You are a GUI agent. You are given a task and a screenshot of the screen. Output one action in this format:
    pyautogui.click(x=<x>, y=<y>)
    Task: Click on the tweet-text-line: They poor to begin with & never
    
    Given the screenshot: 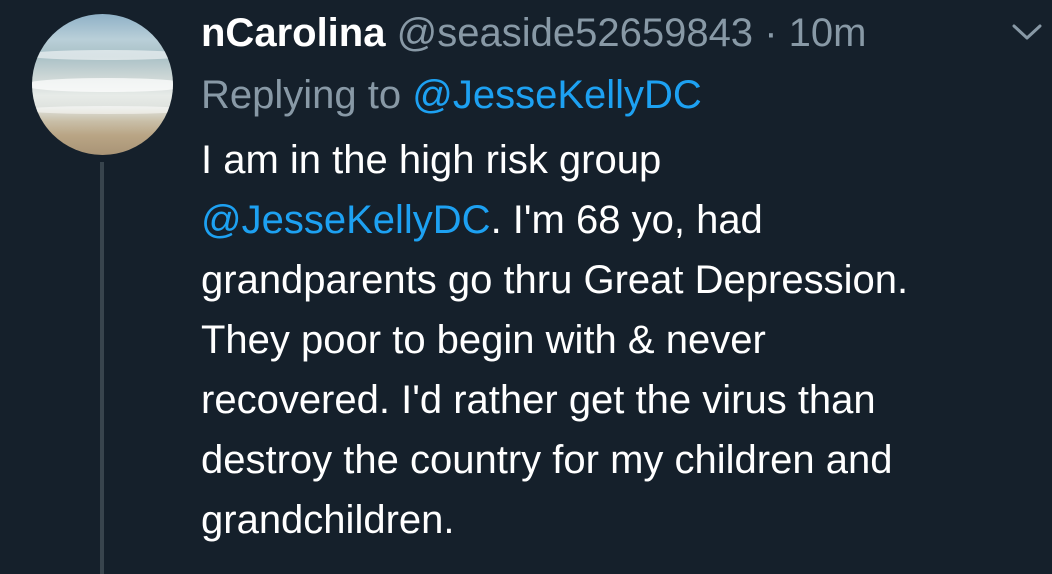 What is the action you would take?
    pyautogui.click(x=618, y=340)
    